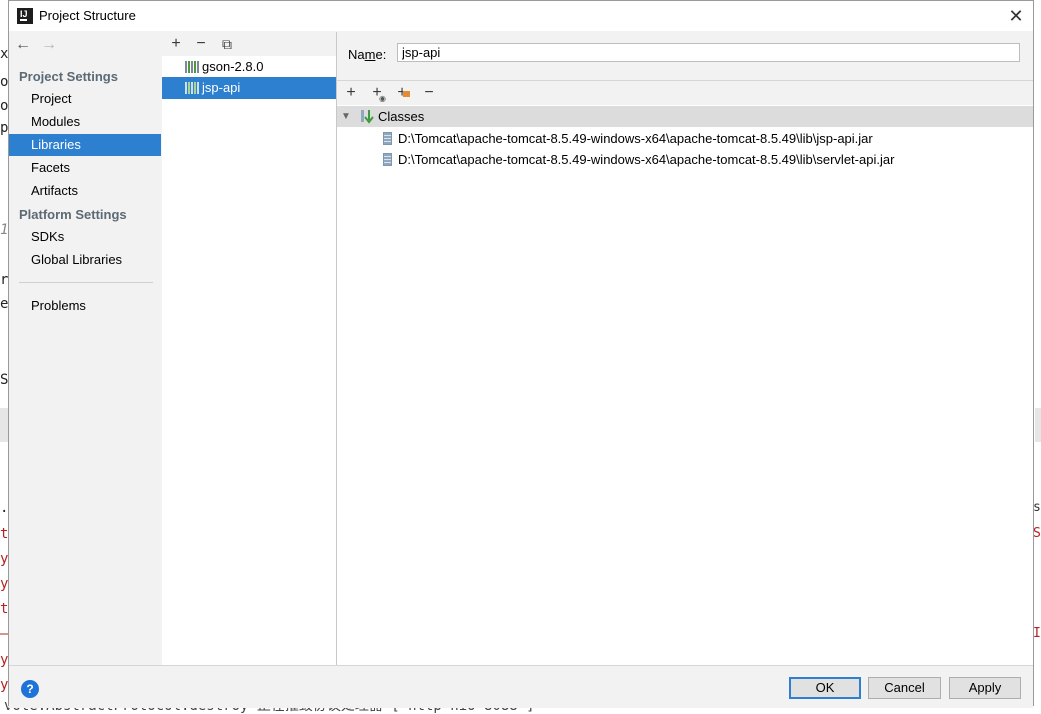 This screenshot has width=1041, height=714. I want to click on help-icon: ?, so click(30, 689).